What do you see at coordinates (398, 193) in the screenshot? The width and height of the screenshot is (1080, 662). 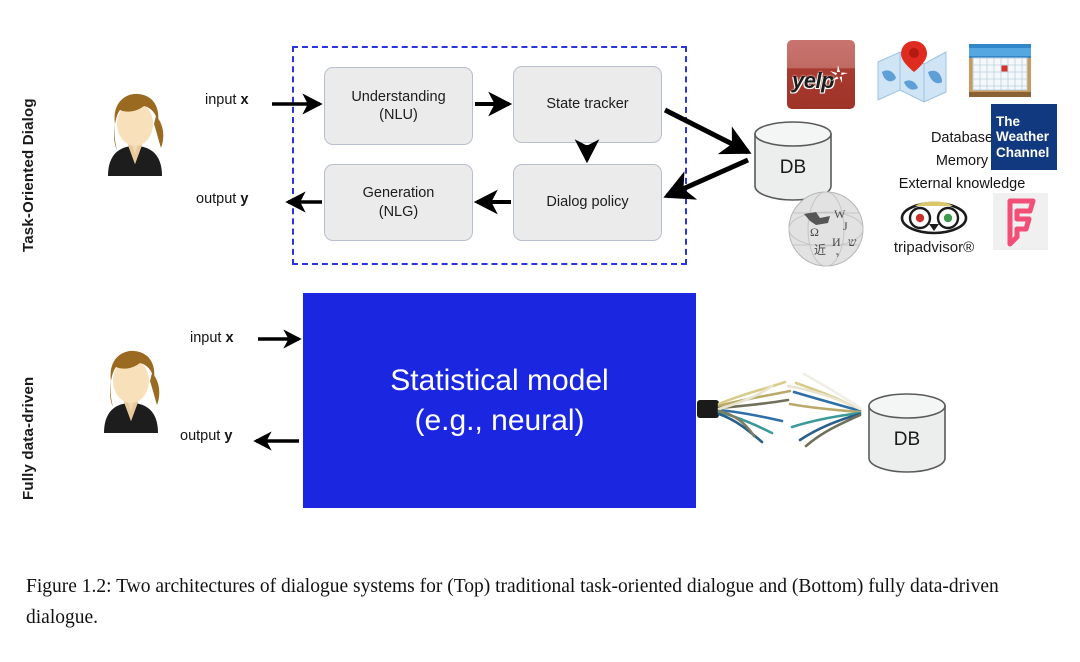 I see `module-nlg-line1: Generation` at bounding box center [398, 193].